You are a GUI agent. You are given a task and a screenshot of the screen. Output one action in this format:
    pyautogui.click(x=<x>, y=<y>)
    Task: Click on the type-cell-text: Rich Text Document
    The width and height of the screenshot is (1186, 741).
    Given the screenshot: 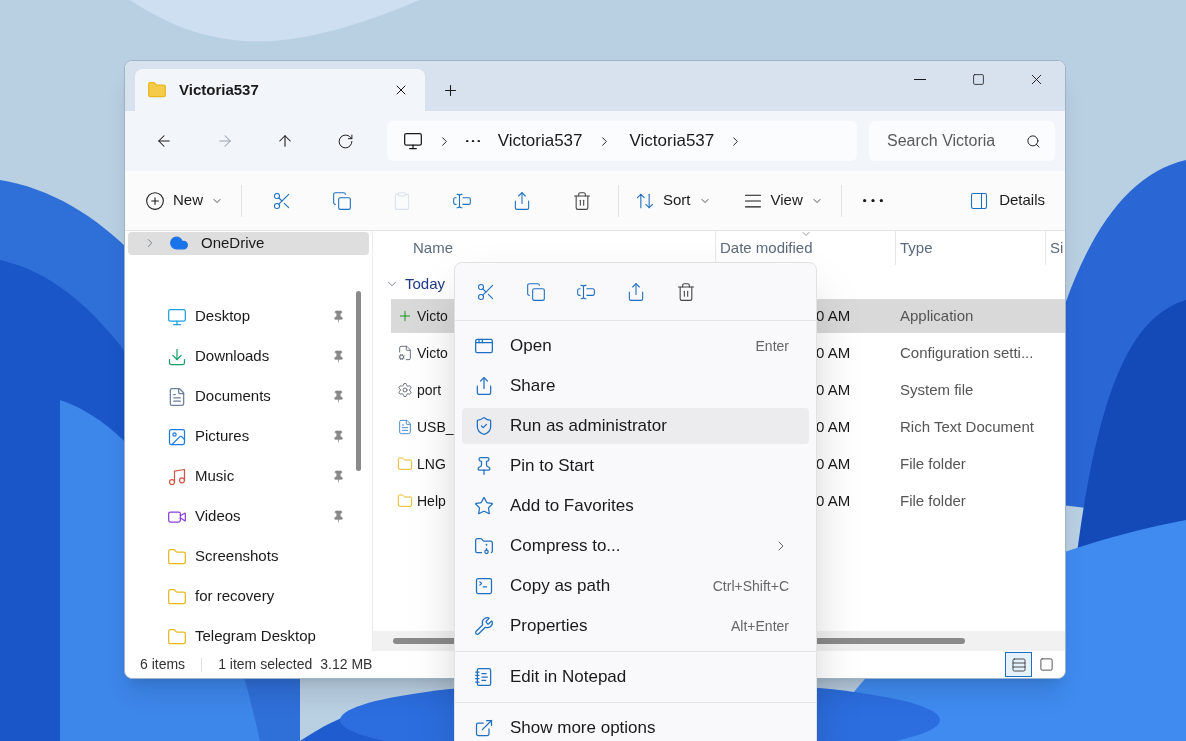 What is the action you would take?
    pyautogui.click(x=967, y=426)
    